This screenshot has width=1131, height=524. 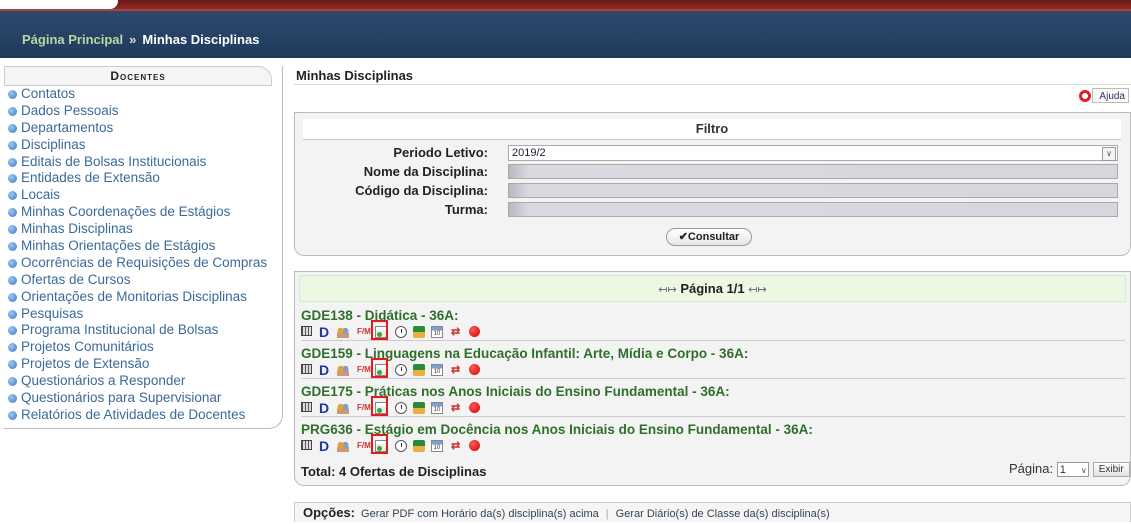 What do you see at coordinates (85, 364) in the screenshot?
I see `sidebar-item-label: Projetos de Extensão` at bounding box center [85, 364].